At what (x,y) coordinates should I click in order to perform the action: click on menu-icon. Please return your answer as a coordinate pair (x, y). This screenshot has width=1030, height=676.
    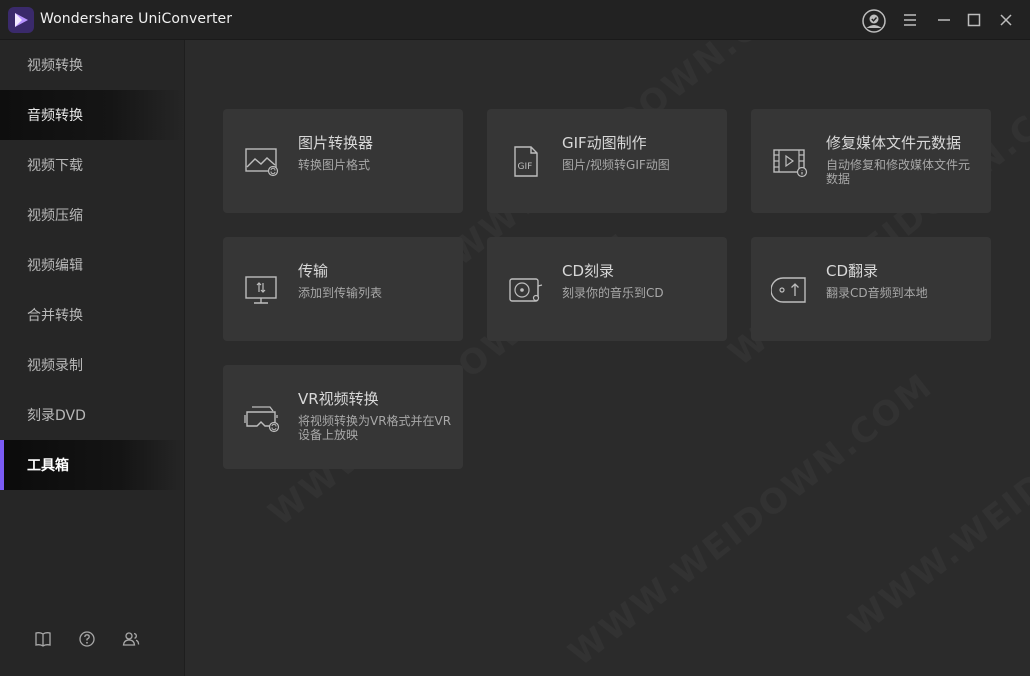
    Looking at the image, I should click on (910, 20).